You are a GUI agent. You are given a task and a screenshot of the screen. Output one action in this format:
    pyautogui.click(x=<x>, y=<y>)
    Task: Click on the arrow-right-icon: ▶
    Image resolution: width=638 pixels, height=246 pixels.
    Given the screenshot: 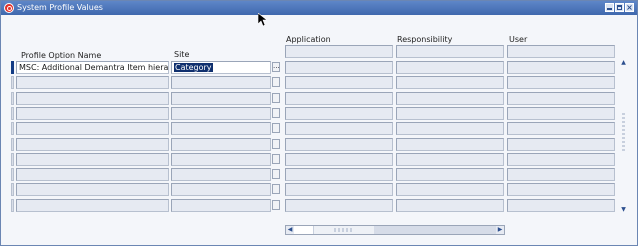 What is the action you would take?
    pyautogui.click(x=500, y=230)
    